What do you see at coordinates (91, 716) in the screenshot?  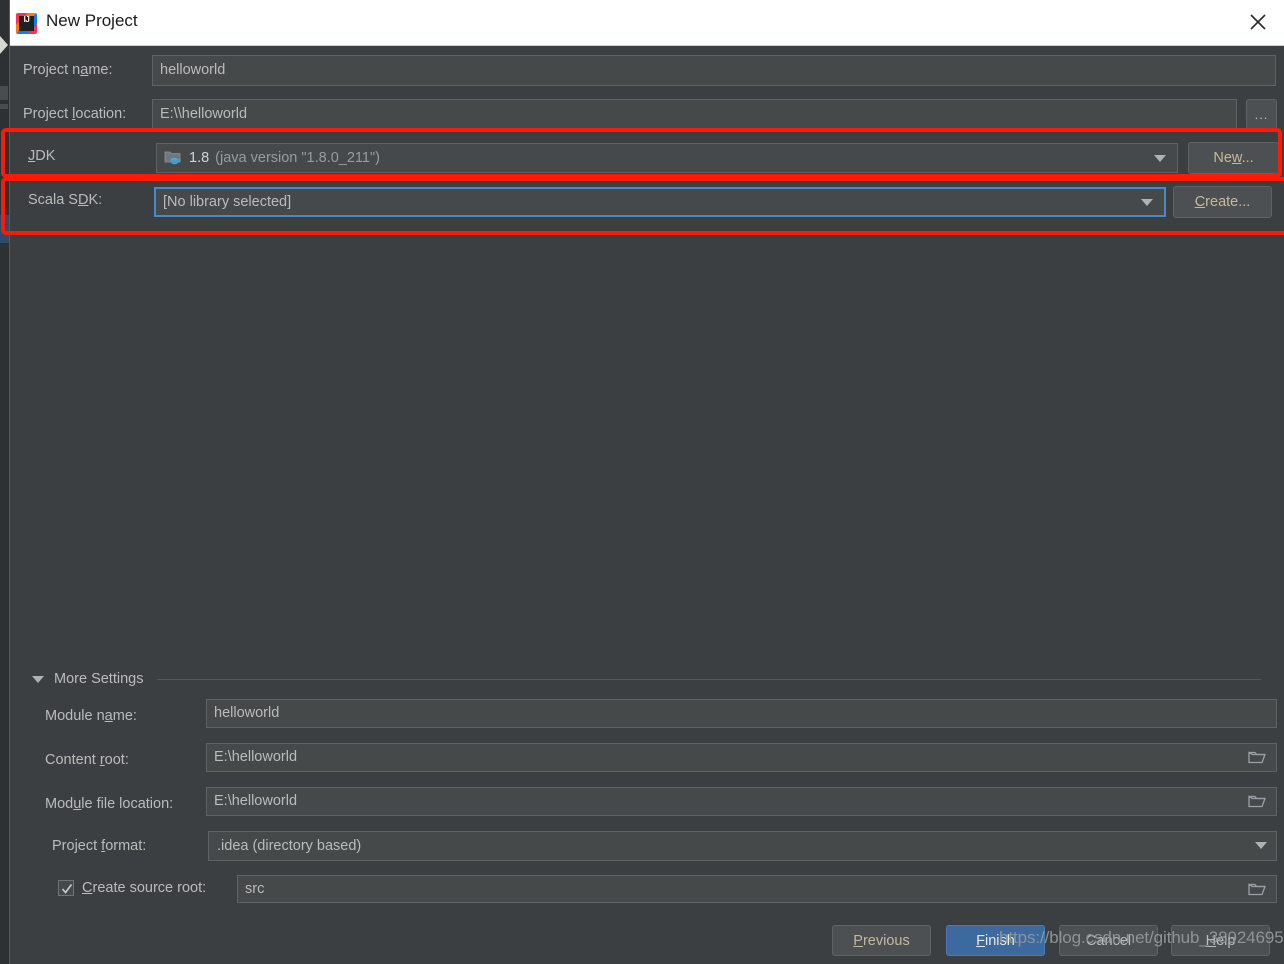 I see `module-name-label: Module name:` at bounding box center [91, 716].